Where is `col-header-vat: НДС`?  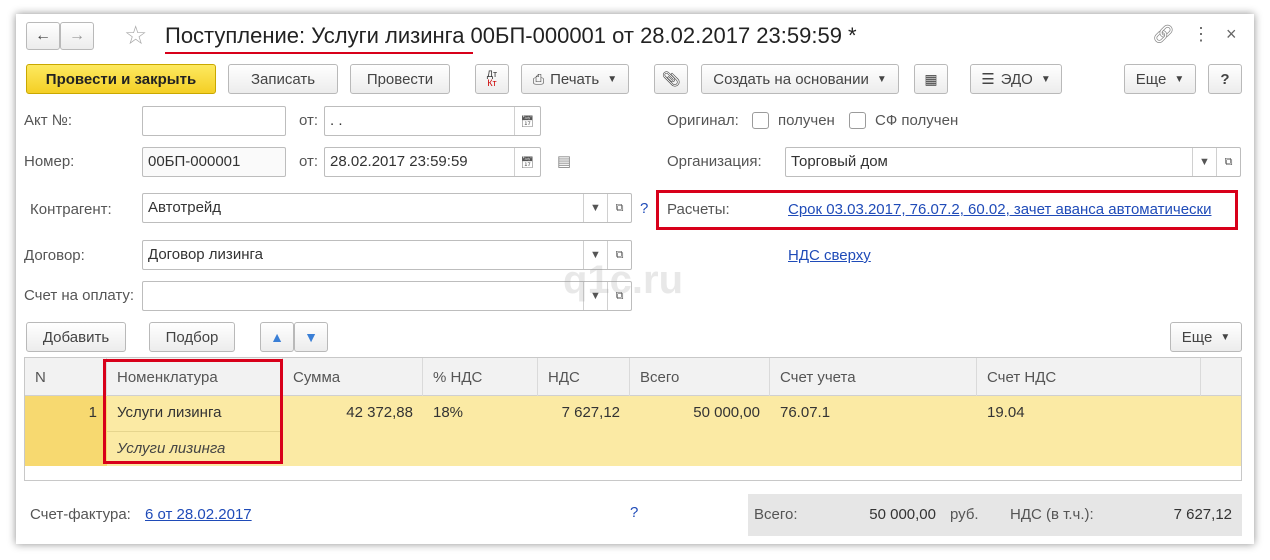
col-header-vat: НДС is located at coordinates (584, 377).